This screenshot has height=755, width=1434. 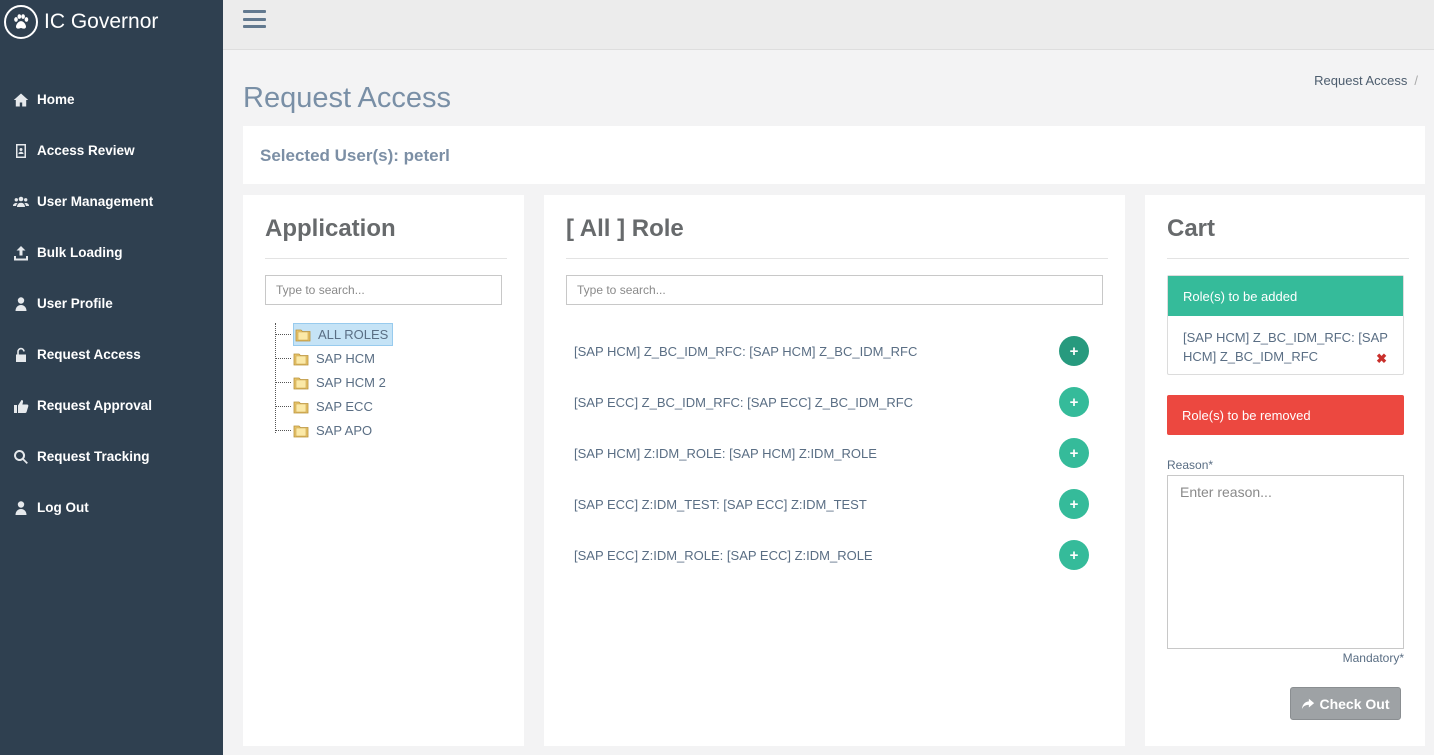 What do you see at coordinates (625, 228) in the screenshot?
I see `role-title: [ All ] Role` at bounding box center [625, 228].